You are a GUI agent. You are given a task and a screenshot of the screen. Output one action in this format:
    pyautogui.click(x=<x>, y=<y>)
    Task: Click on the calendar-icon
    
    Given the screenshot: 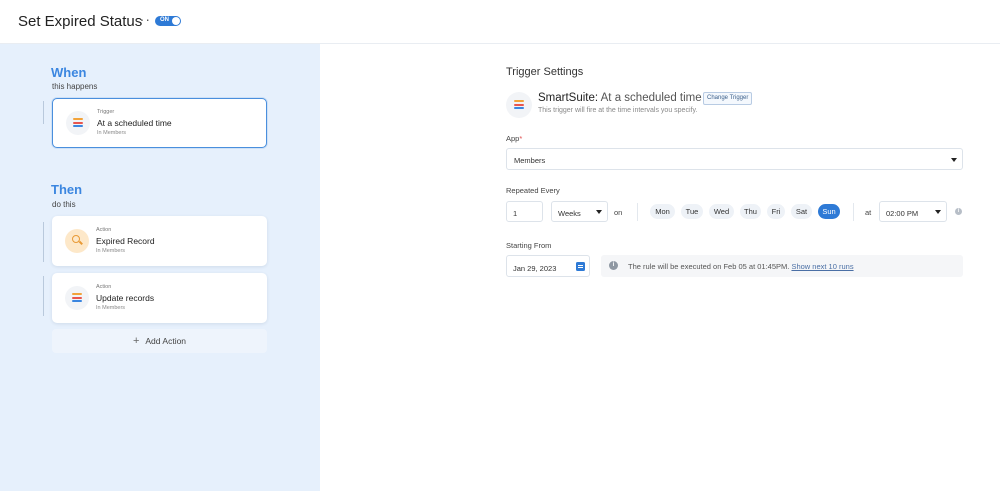 What is the action you would take?
    pyautogui.click(x=580, y=266)
    